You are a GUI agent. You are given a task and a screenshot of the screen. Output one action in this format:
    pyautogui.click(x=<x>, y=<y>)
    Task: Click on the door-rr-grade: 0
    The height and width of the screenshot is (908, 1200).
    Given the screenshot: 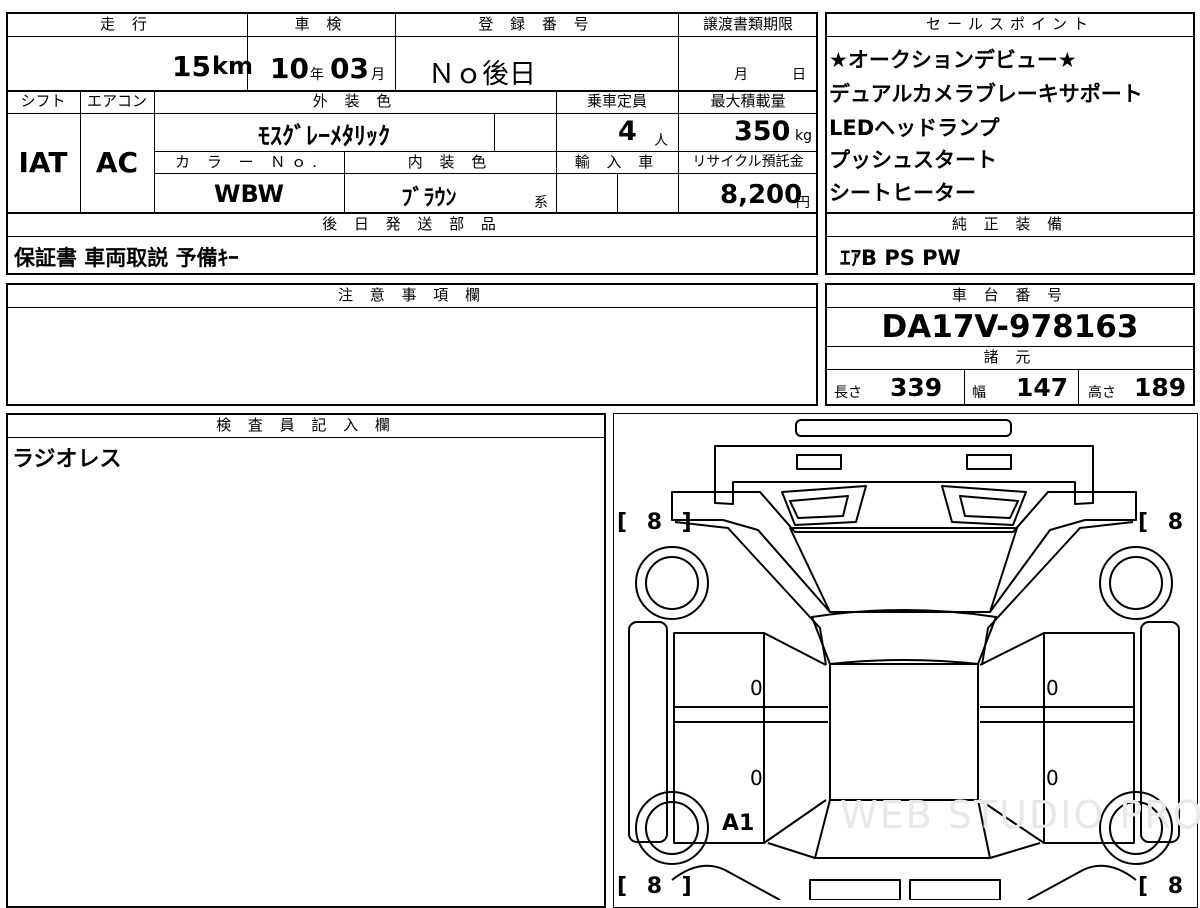 What is the action you would take?
    pyautogui.click(x=1052, y=778)
    